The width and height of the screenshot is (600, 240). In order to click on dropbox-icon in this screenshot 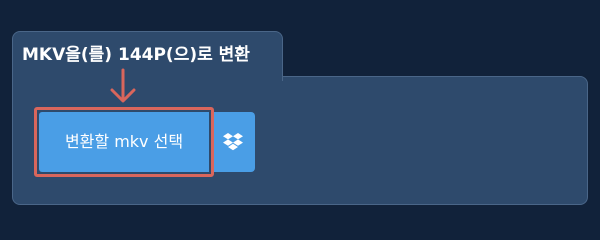, I will do `click(233, 142)`.